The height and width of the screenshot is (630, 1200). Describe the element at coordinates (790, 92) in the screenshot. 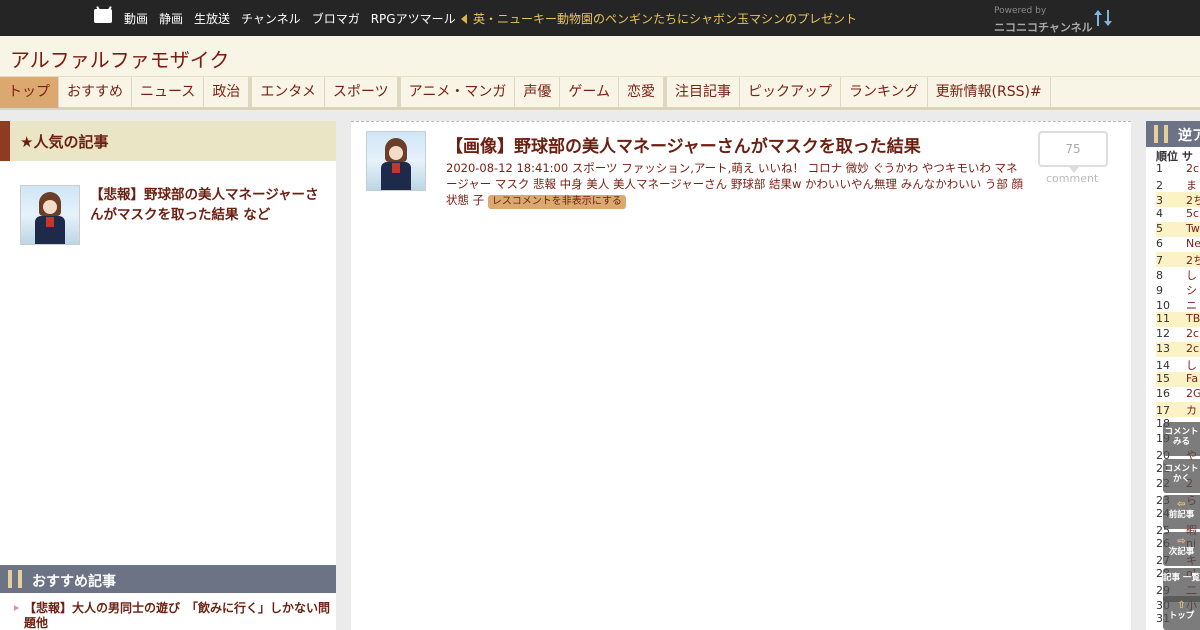

I see `tab-pickup: ピックアップ` at that location.